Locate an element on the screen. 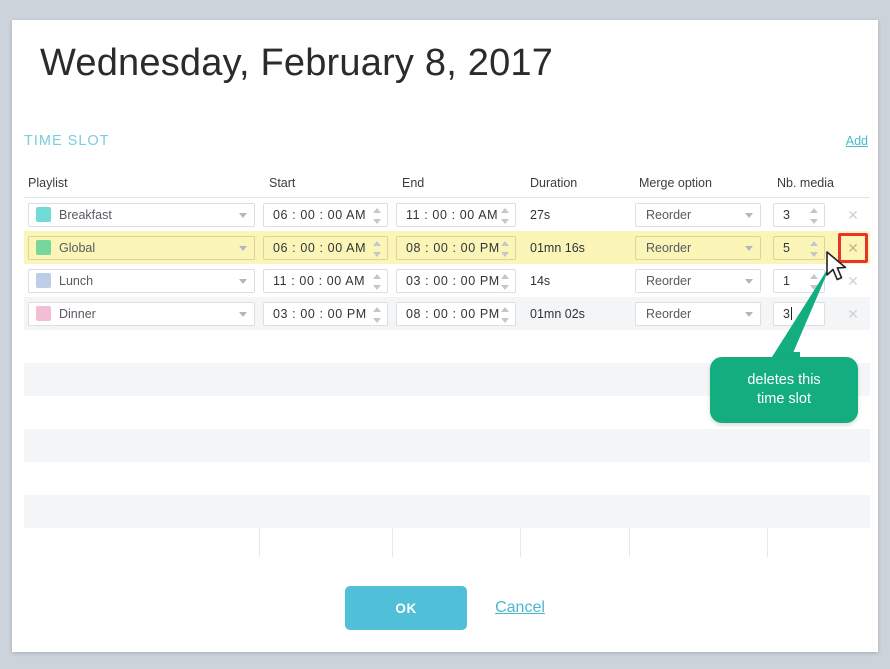  end-time-input: 11 : 00 : 00 AM is located at coordinates (456, 214).